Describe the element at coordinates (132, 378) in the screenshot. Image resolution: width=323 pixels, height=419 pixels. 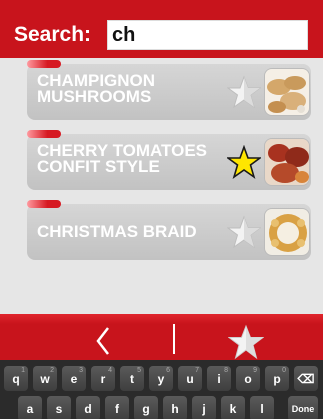
I see `key-t: t5` at that location.